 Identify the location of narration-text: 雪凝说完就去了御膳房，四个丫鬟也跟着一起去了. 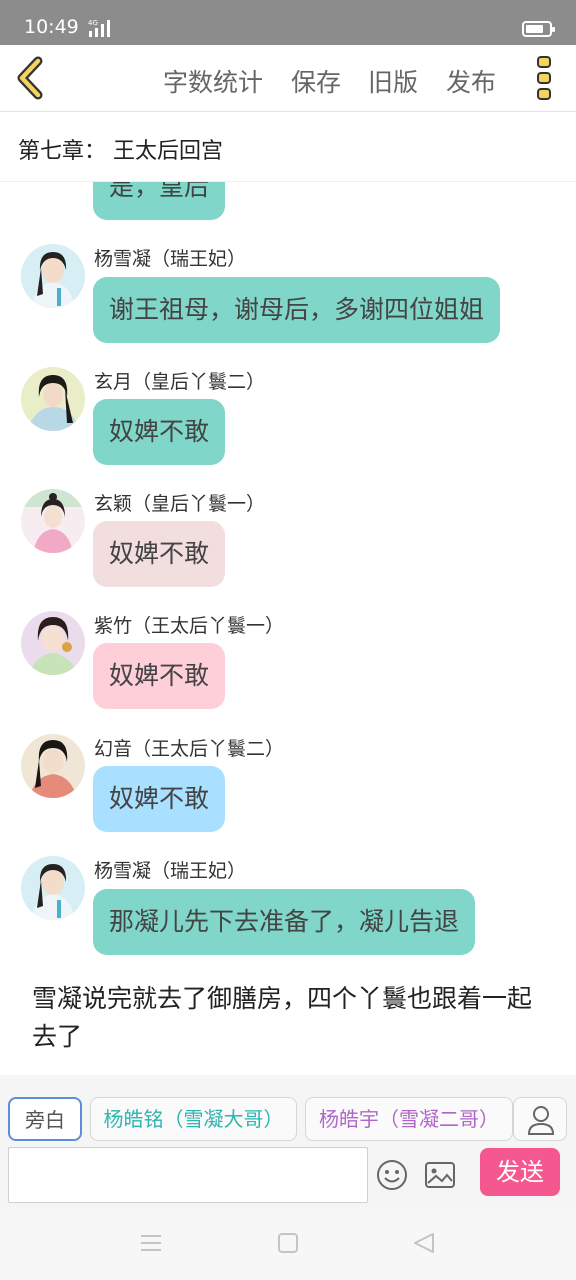
(292, 1018).